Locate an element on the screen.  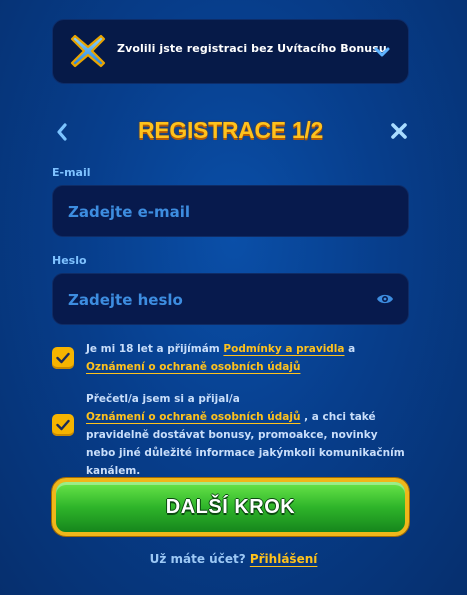
page-title: REGISTRACE 1/2 is located at coordinates (230, 130).